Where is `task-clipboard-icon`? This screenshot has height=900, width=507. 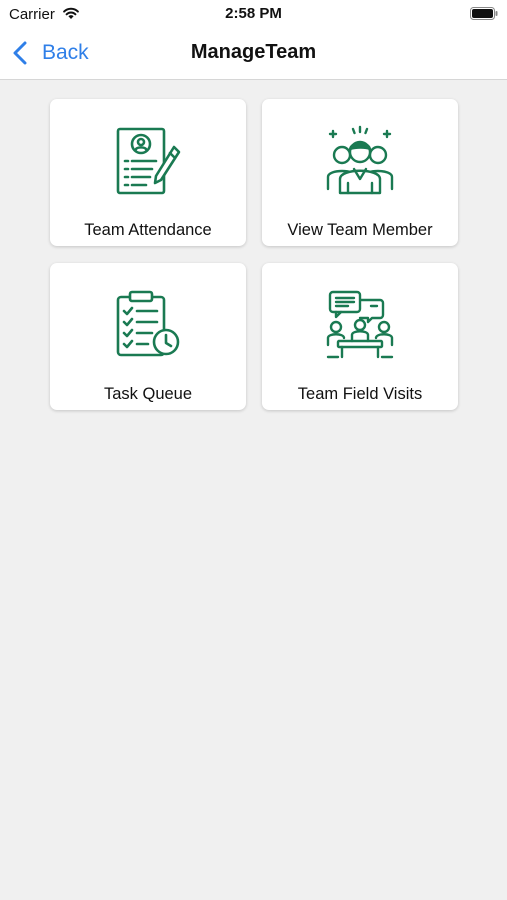
task-clipboard-icon is located at coordinates (148, 323).